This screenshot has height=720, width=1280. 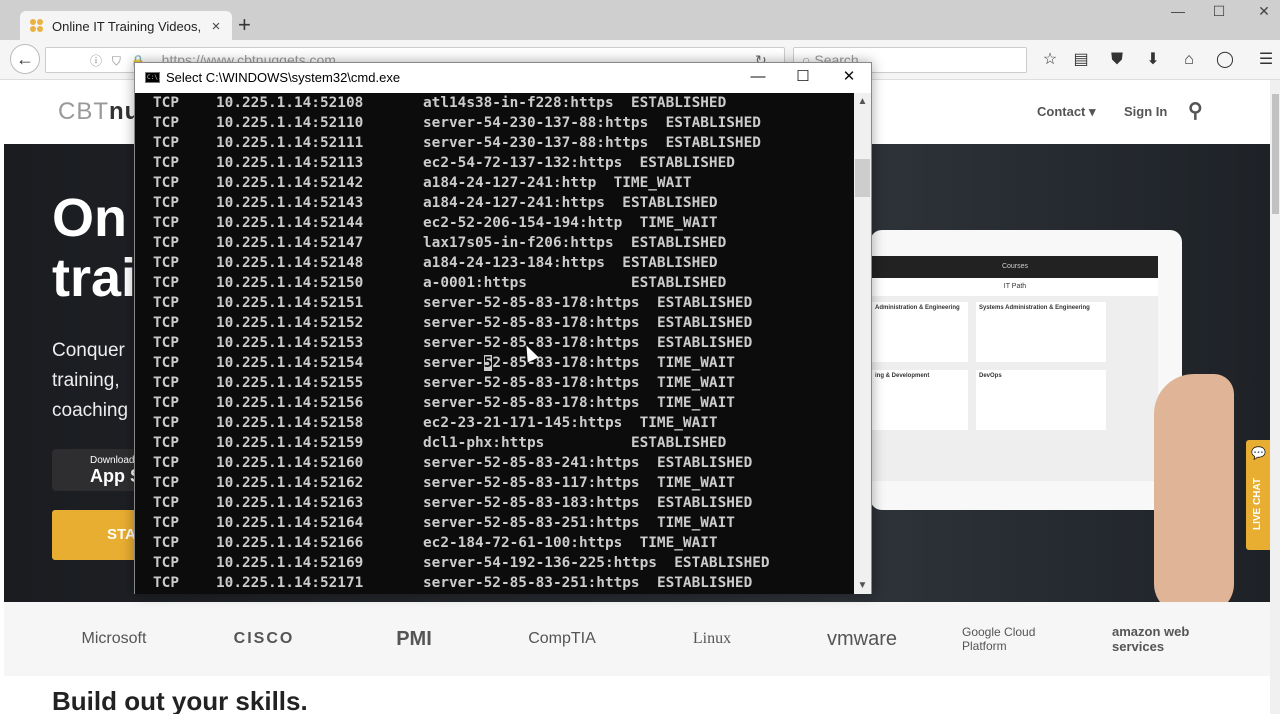 What do you see at coordinates (25, 59) in the screenshot?
I see `back-button: ←` at bounding box center [25, 59].